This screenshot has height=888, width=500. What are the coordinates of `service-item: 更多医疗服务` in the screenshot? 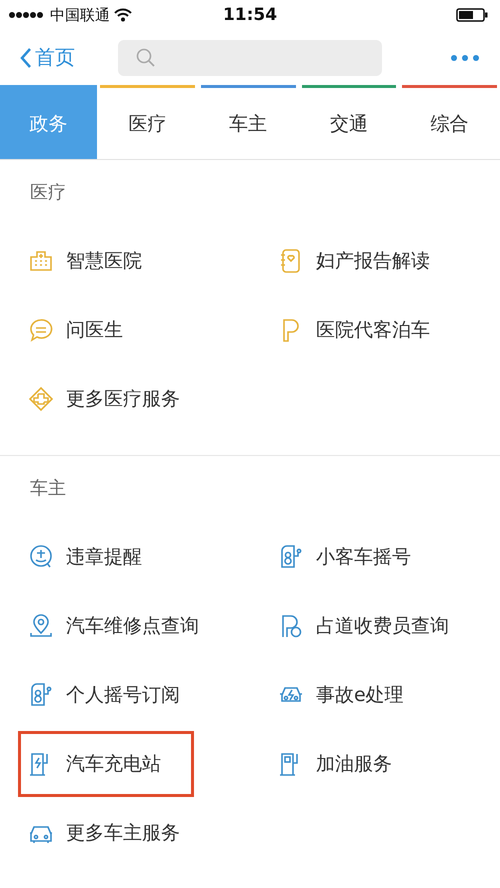 It's located at (125, 398).